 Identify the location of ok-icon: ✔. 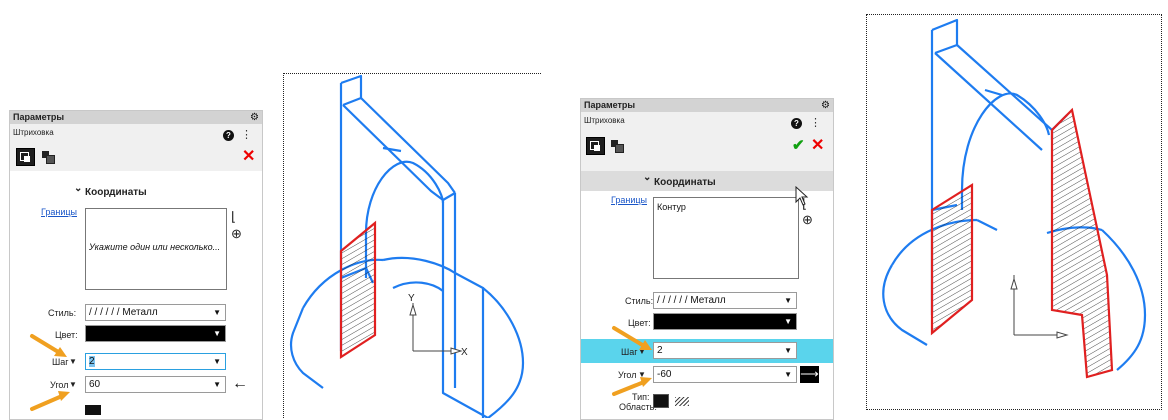
(798, 146).